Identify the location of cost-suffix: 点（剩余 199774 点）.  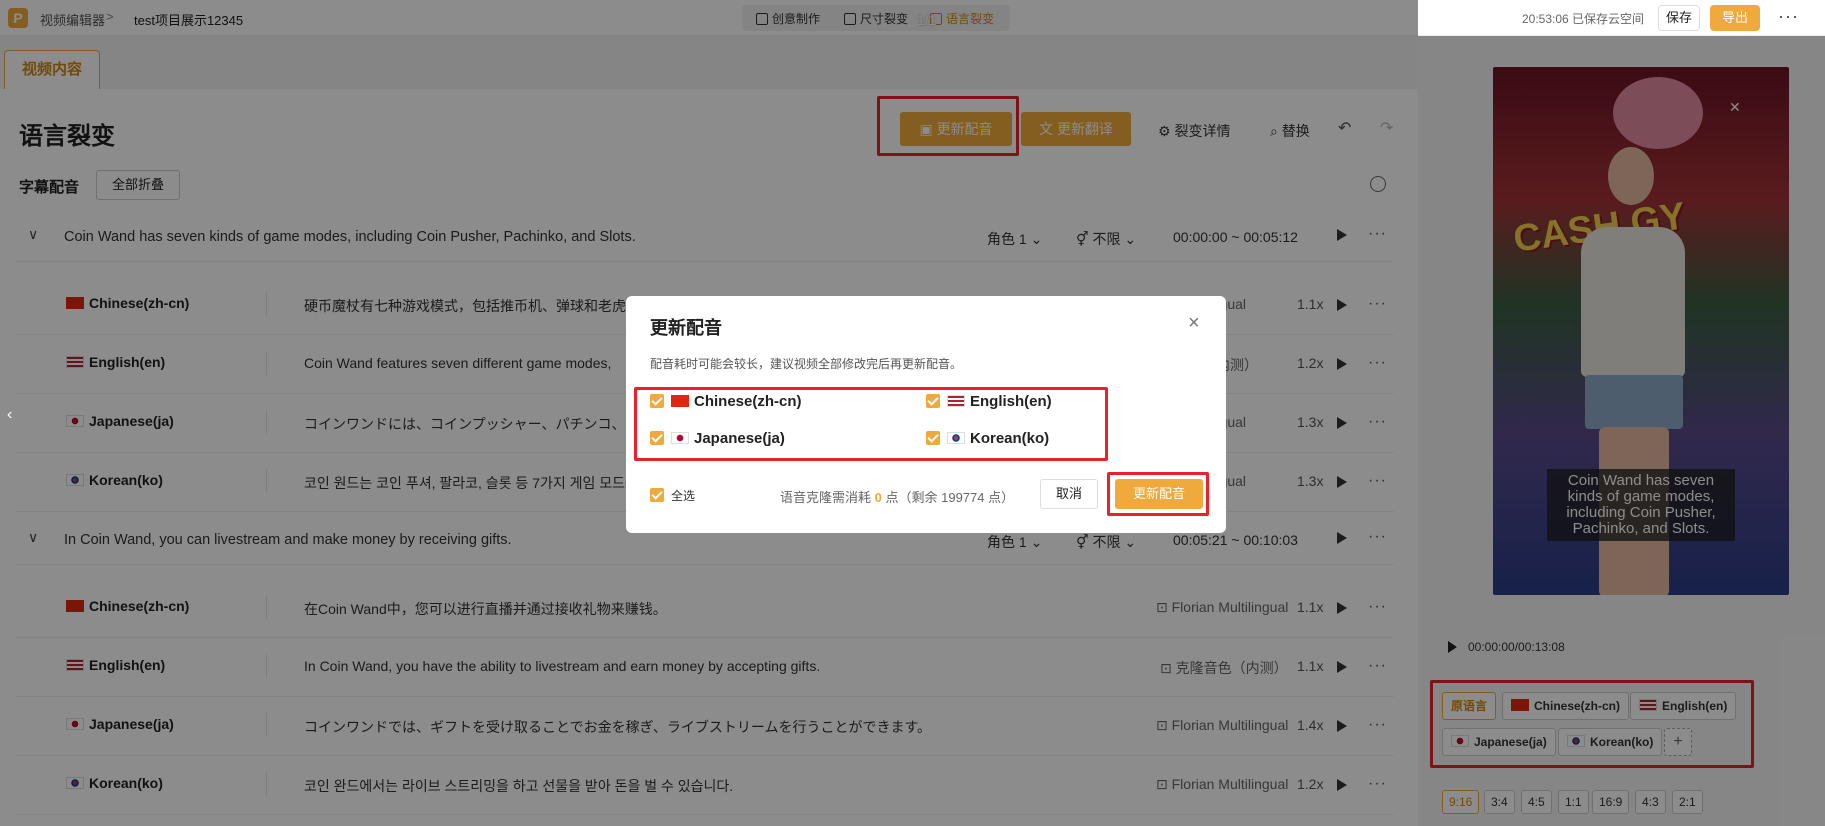
(950, 497).